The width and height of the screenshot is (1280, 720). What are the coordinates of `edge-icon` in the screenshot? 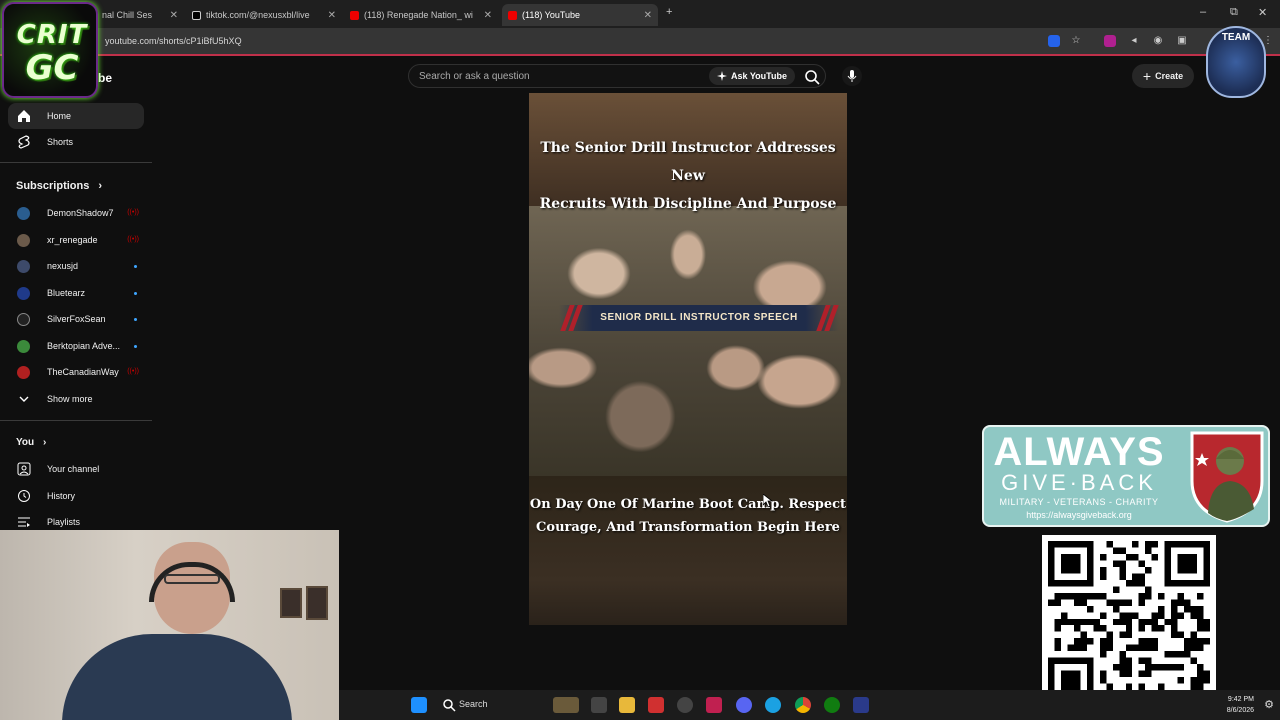 It's located at (773, 705).